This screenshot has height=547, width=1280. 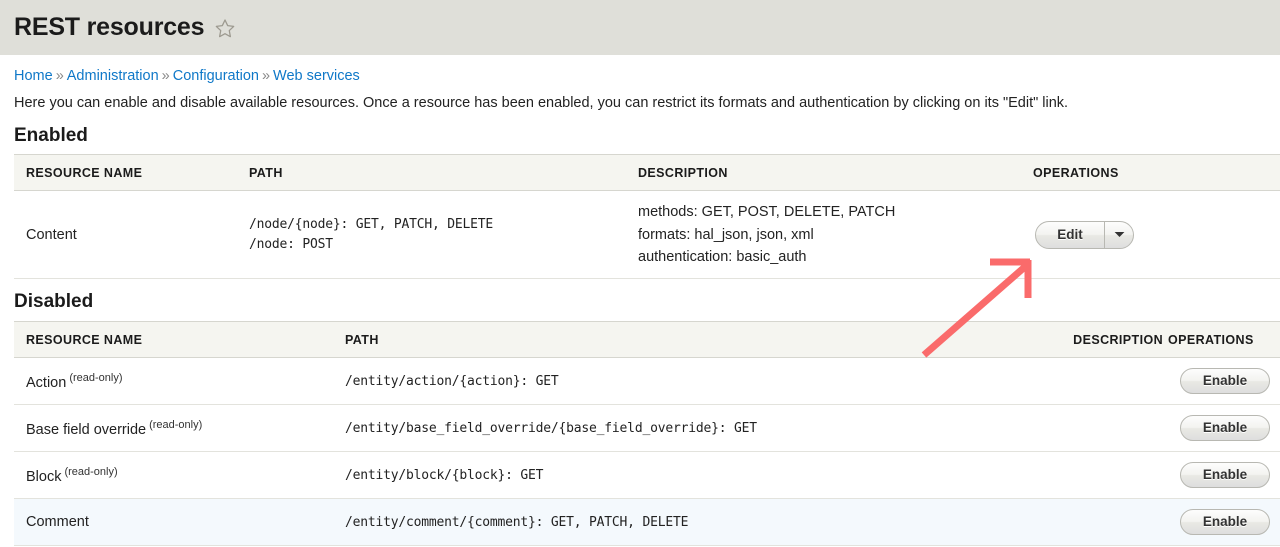 What do you see at coordinates (225, 28) in the screenshot?
I see `star-outline-icon` at bounding box center [225, 28].